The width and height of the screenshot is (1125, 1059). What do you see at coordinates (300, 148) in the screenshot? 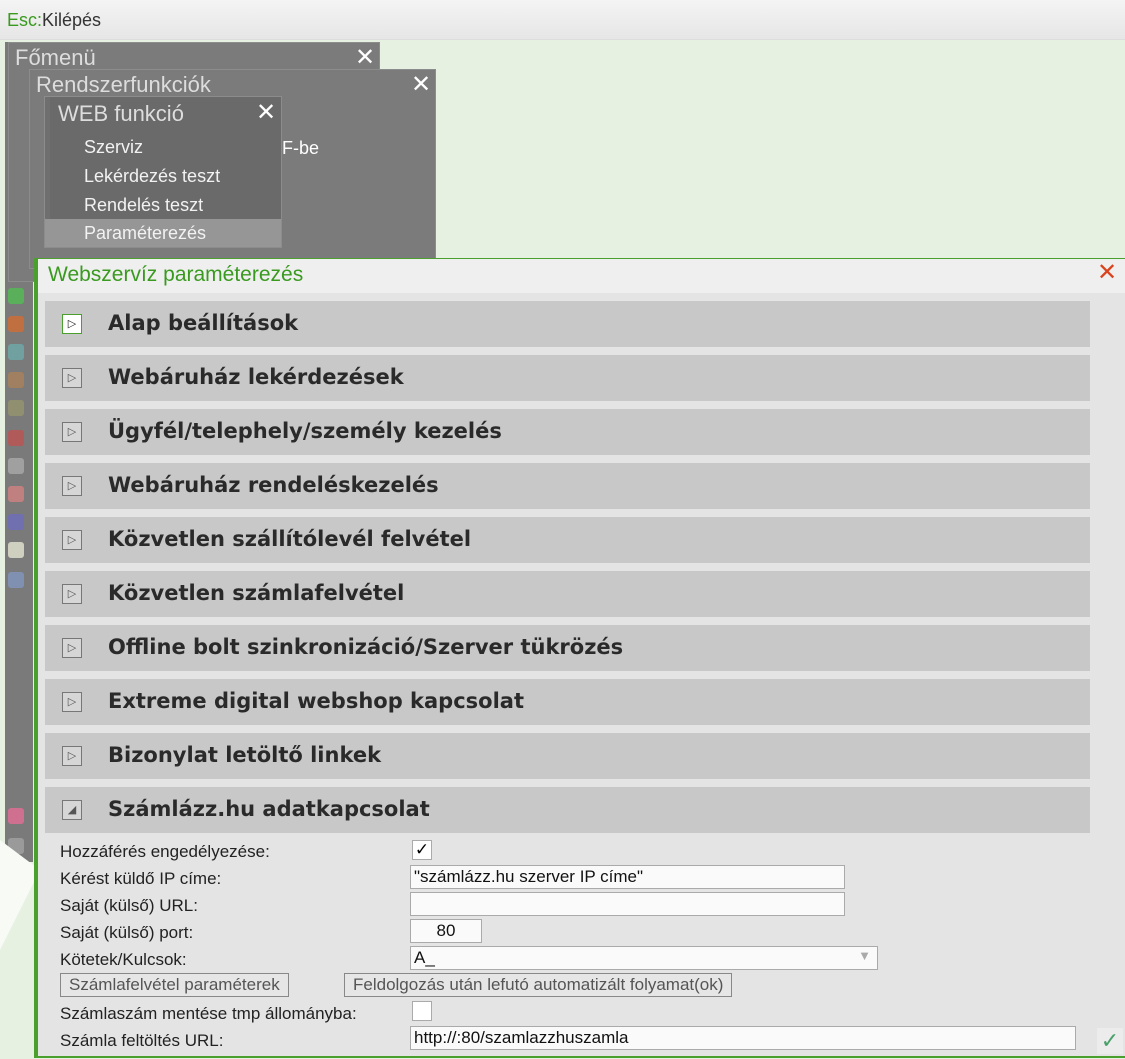
I see `menu-item-partial: F-be` at bounding box center [300, 148].